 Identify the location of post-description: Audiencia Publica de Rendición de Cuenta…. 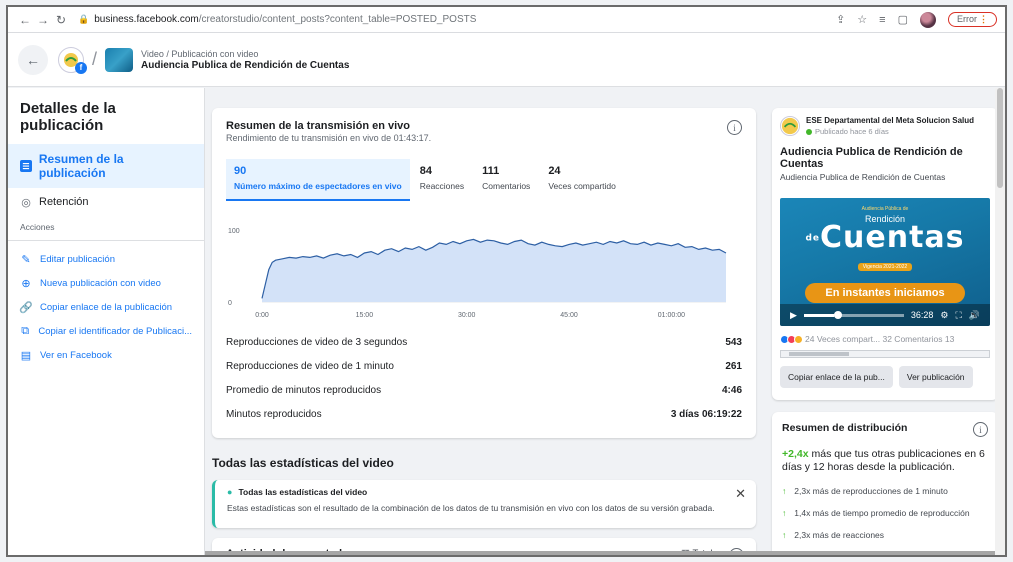
(863, 177).